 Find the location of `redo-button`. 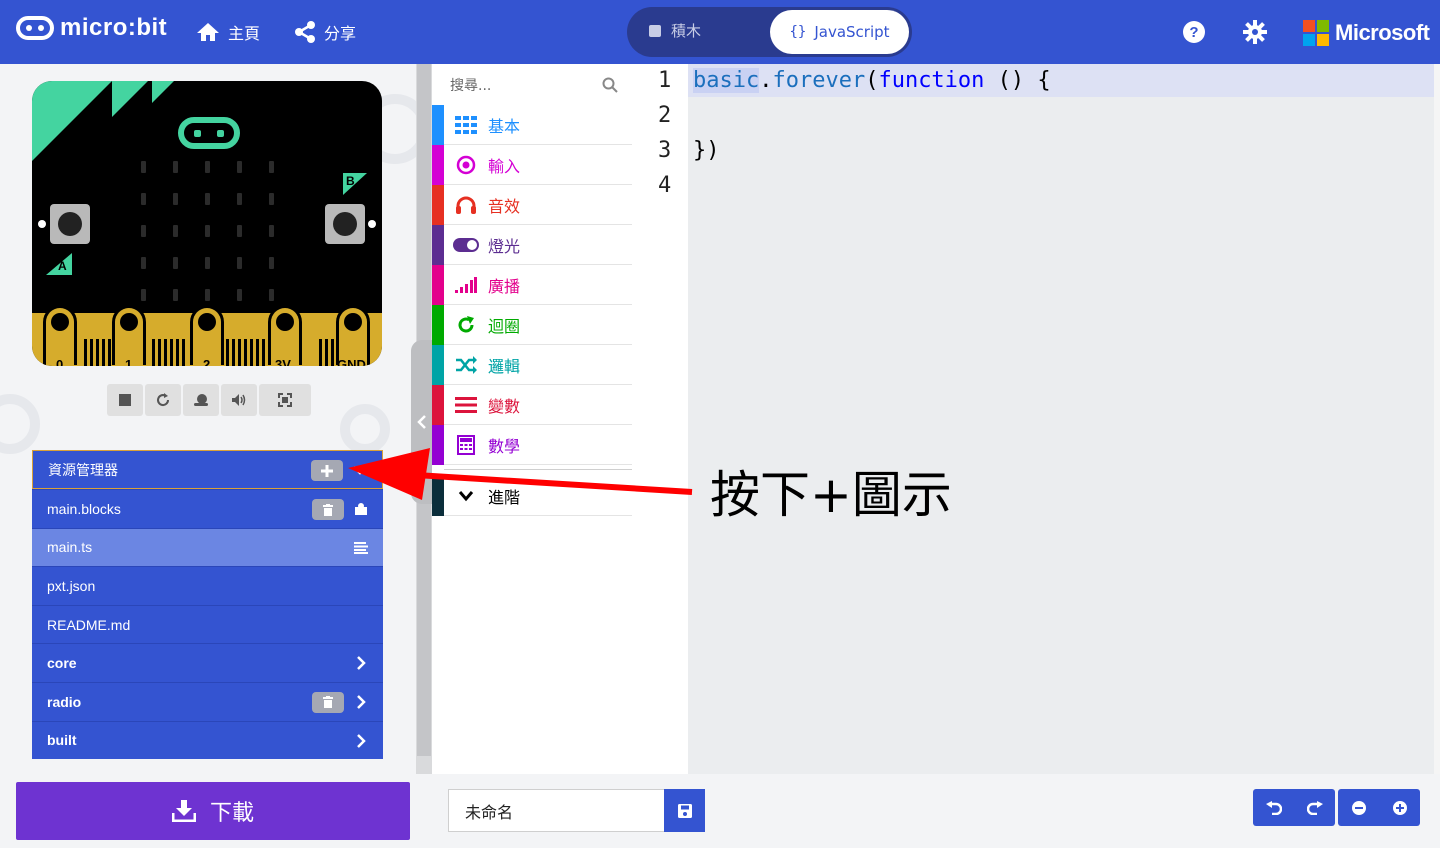

redo-button is located at coordinates (1314, 807).